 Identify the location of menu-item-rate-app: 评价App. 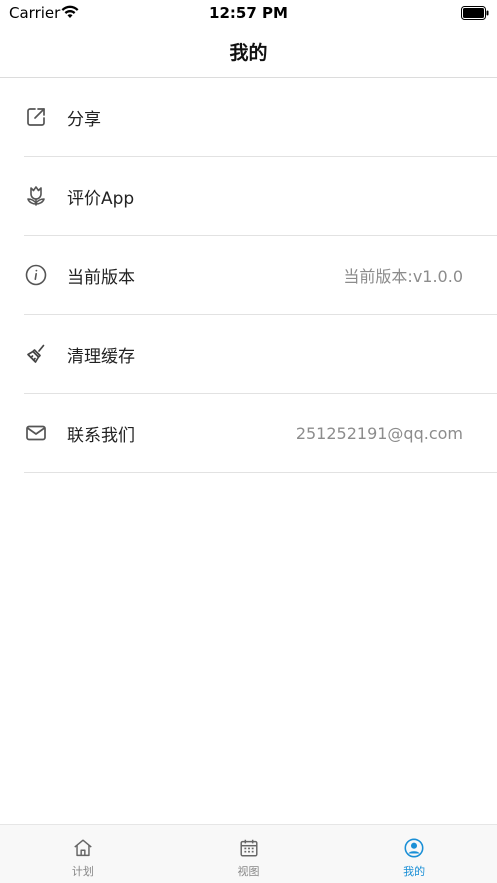
(260, 196).